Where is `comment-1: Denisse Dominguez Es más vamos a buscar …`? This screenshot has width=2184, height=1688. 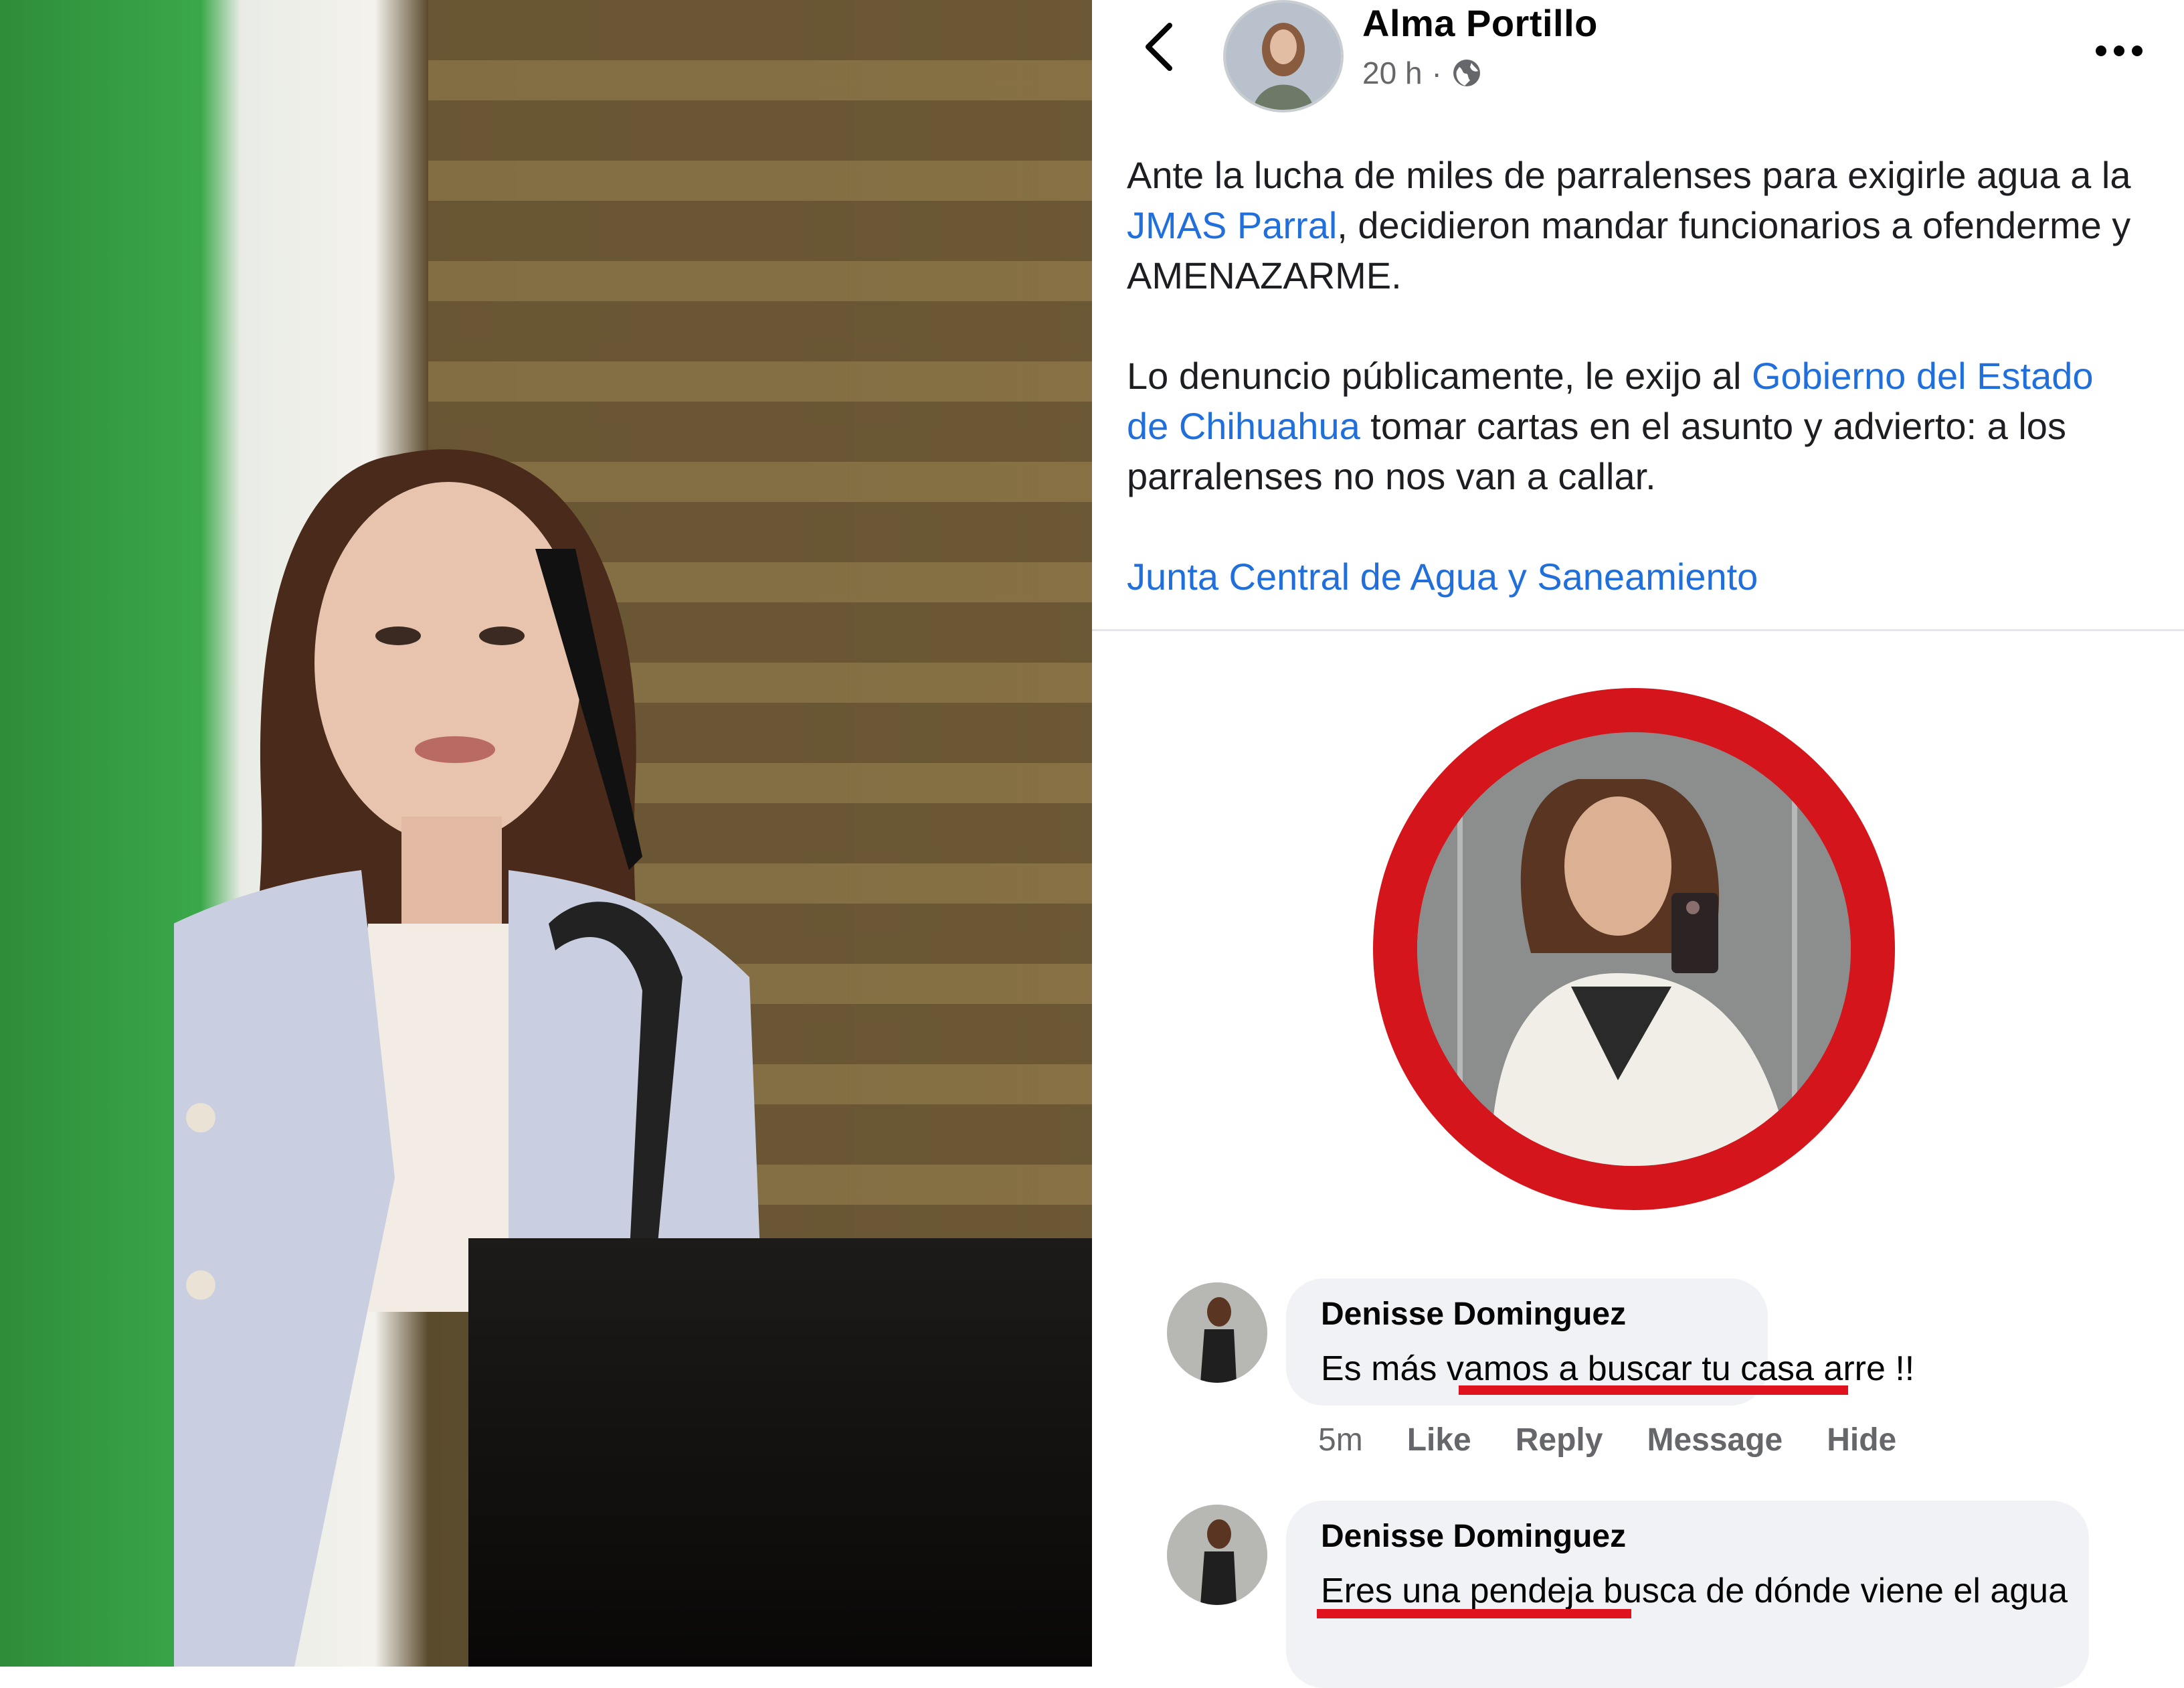 comment-1: Denisse Dominguez Es más vamos a buscar … is located at coordinates (1638, 1378).